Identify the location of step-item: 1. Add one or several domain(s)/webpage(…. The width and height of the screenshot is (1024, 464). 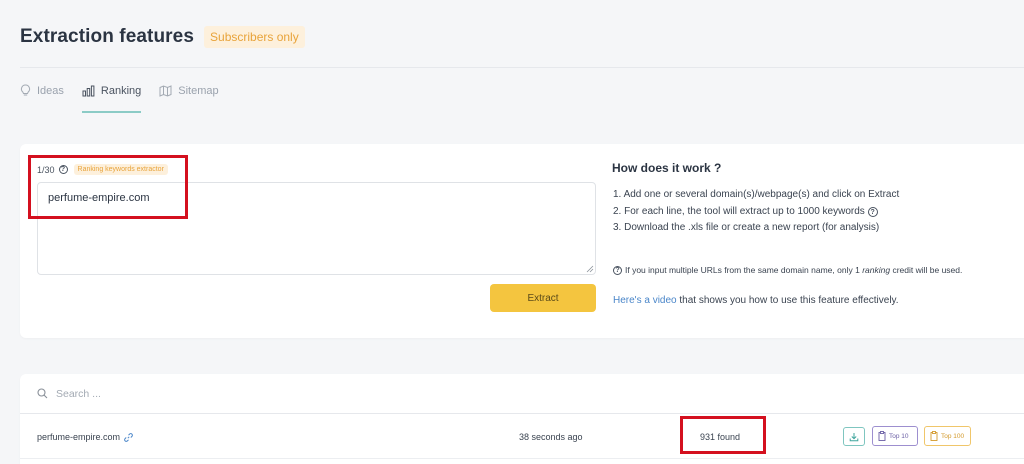
(756, 194).